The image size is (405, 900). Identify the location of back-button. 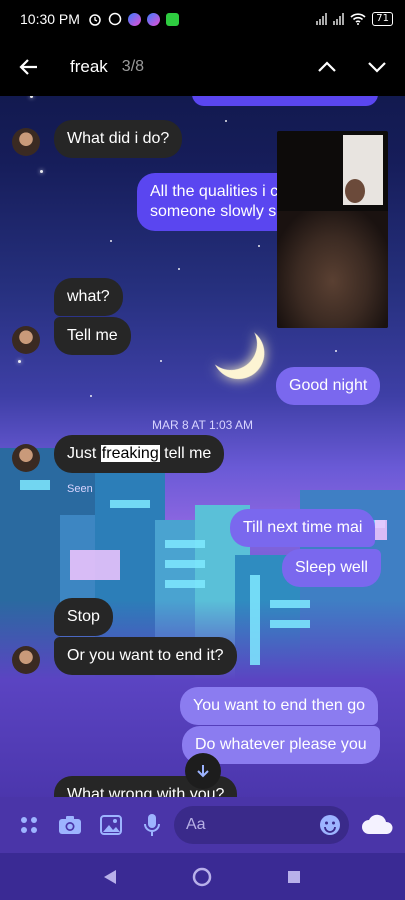
(29, 67).